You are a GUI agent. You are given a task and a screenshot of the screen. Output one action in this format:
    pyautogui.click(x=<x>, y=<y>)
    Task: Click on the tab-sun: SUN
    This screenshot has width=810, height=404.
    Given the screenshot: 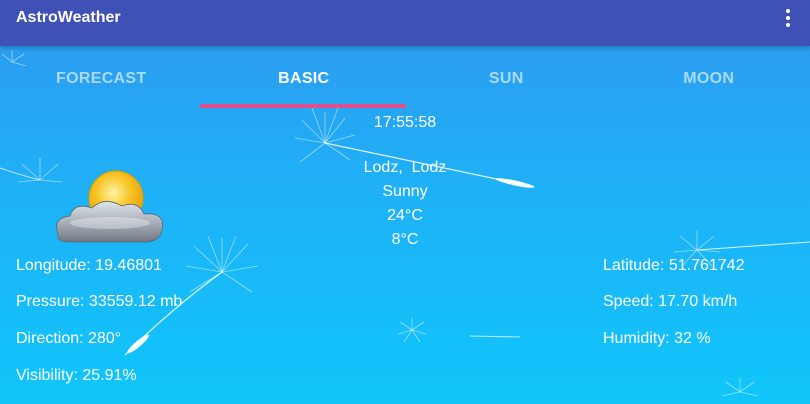 What is the action you would take?
    pyautogui.click(x=506, y=79)
    